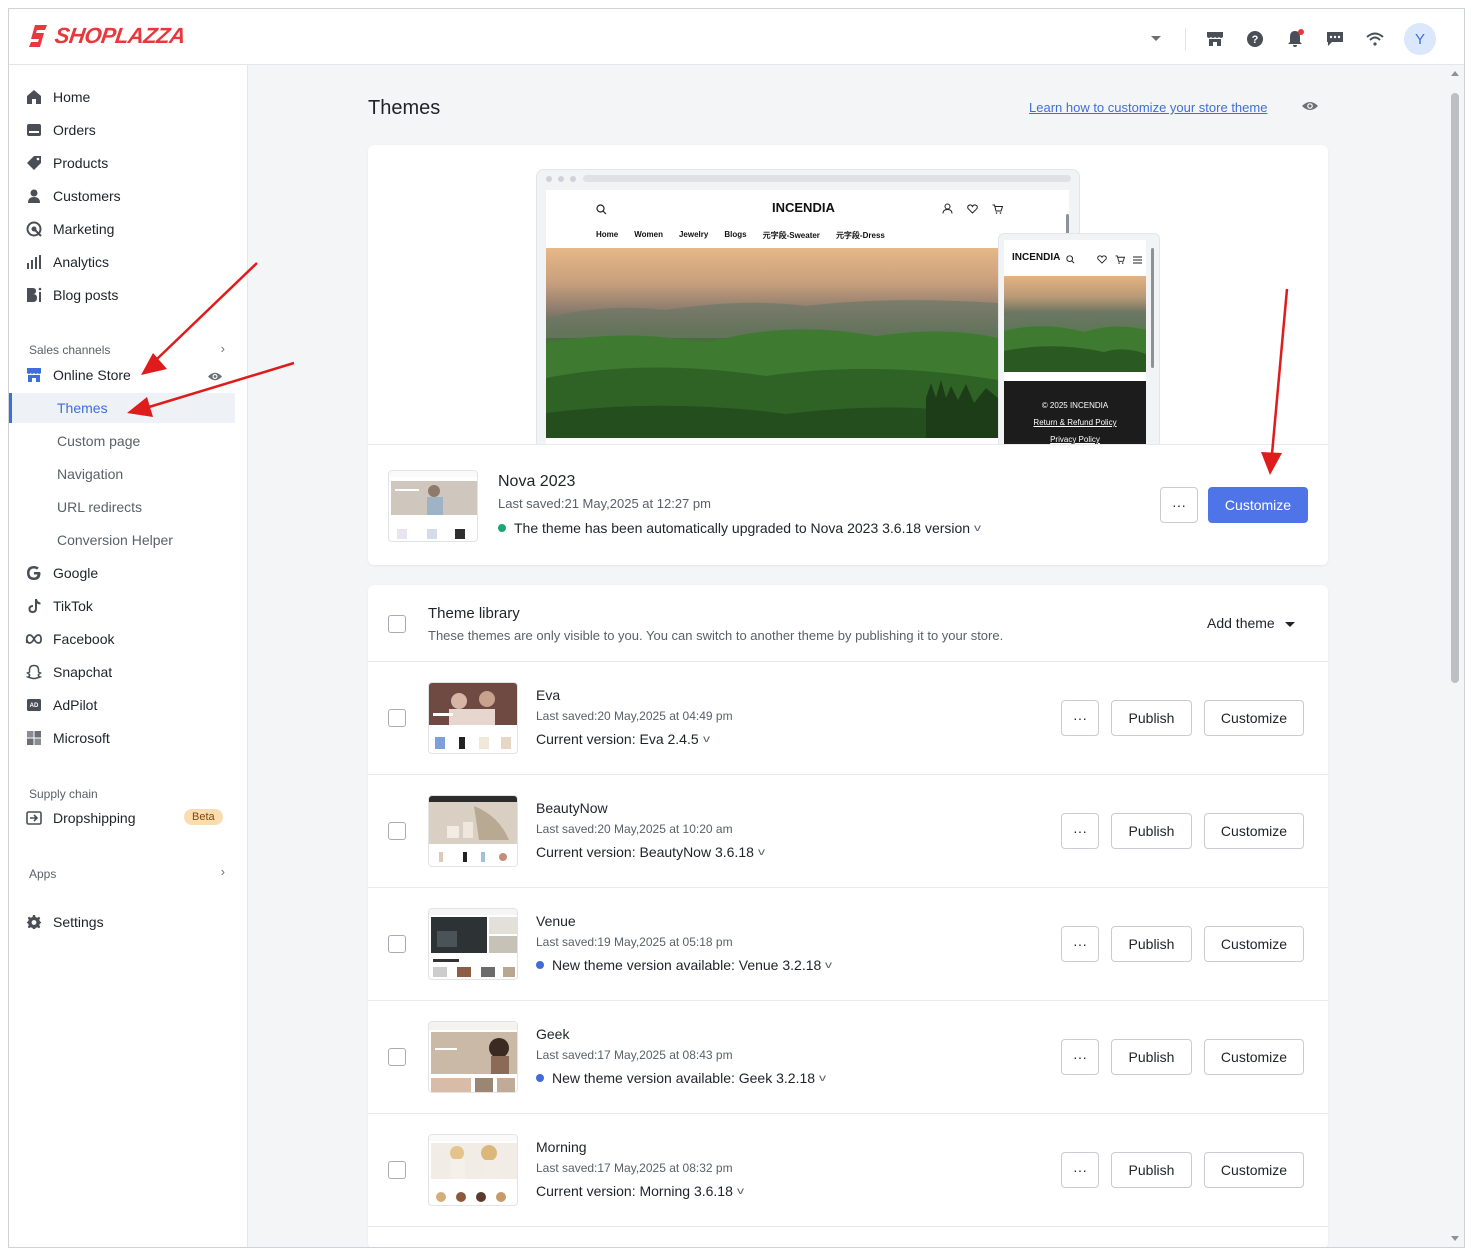 The height and width of the screenshot is (1255, 1473). Describe the element at coordinates (1156, 39) in the screenshot. I see `dropdown-icon` at that location.